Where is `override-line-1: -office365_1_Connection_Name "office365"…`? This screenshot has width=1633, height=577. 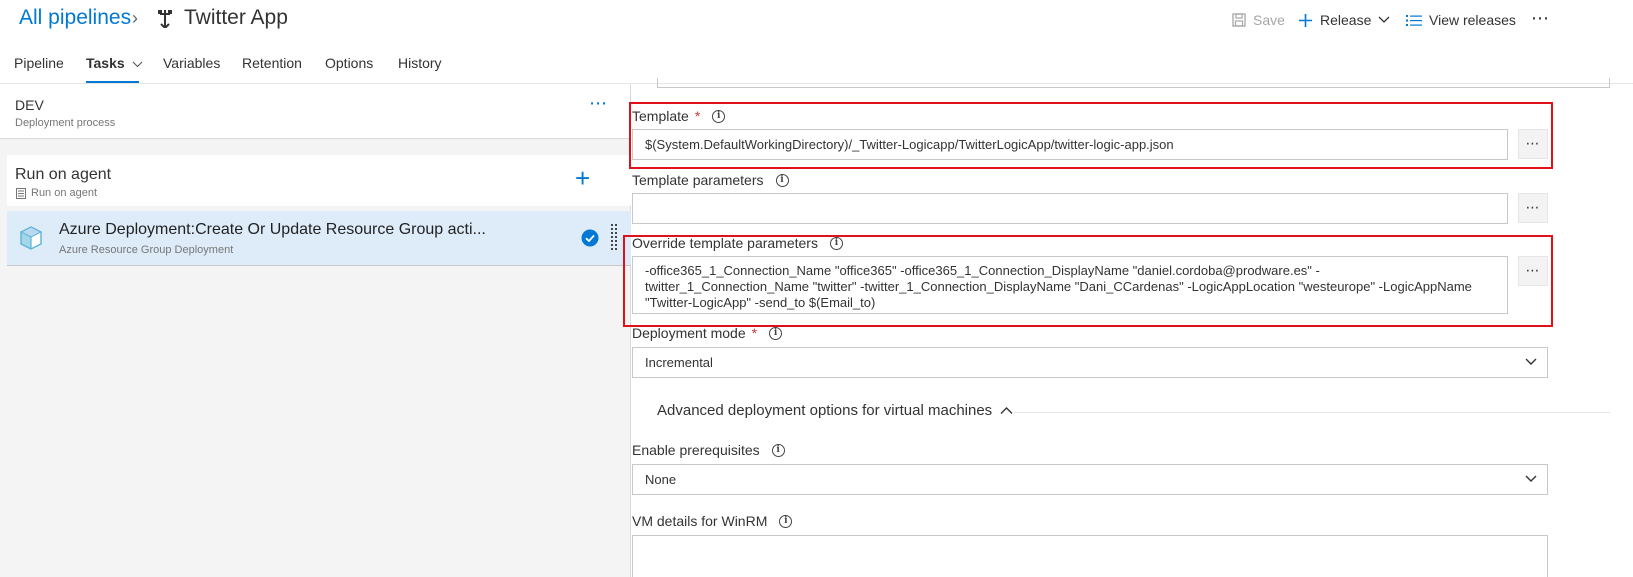
override-line-1: -office365_1_Connection_Name "office365"… is located at coordinates (982, 270).